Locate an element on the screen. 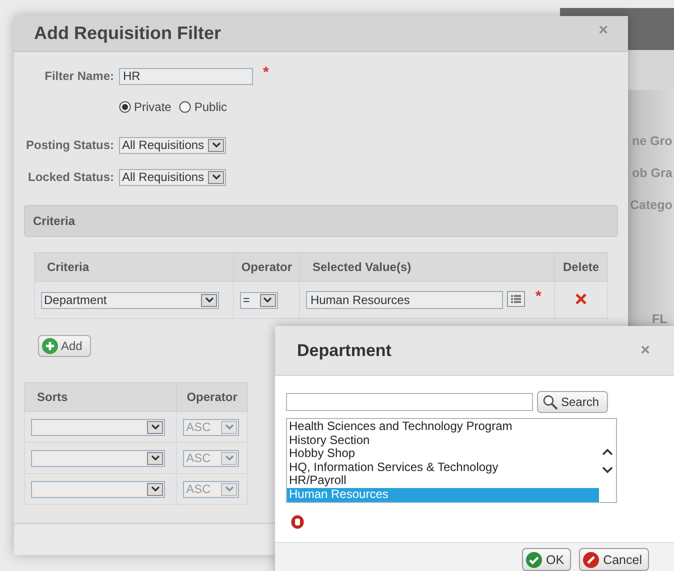  column-header: Delete is located at coordinates (581, 267).